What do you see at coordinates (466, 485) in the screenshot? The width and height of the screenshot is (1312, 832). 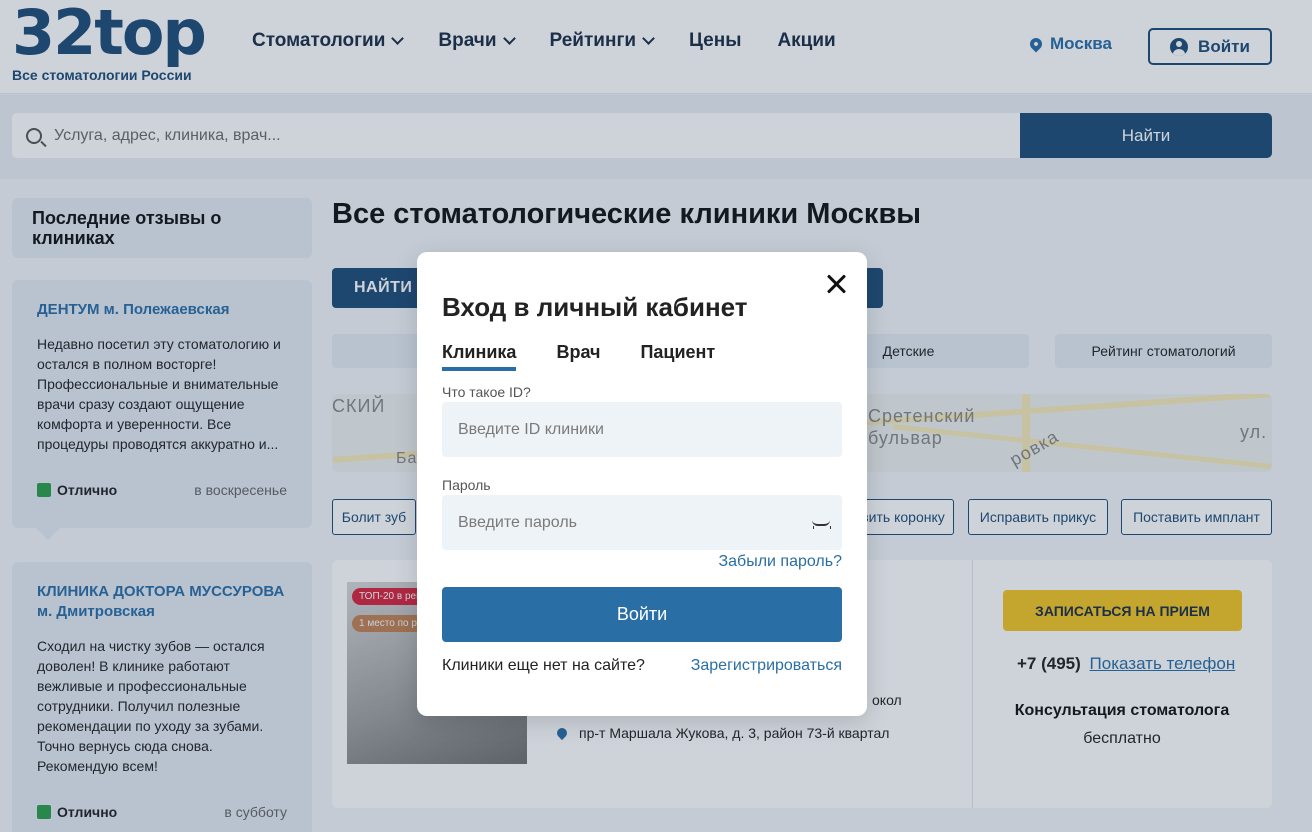 I see `password-label: Пароль` at bounding box center [466, 485].